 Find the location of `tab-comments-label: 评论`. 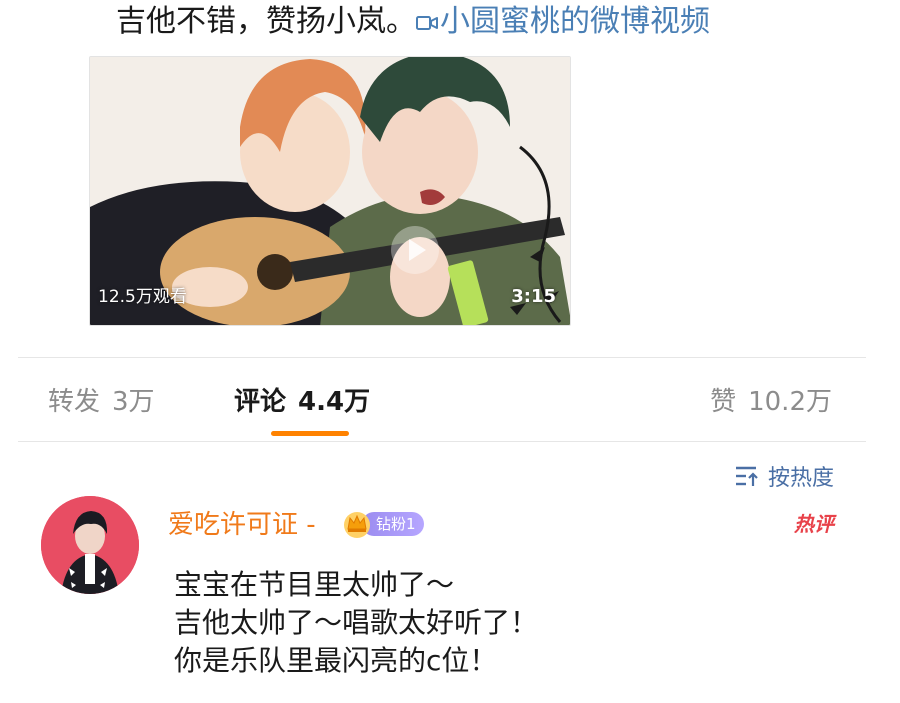

tab-comments-label: 评论 is located at coordinates (260, 402).